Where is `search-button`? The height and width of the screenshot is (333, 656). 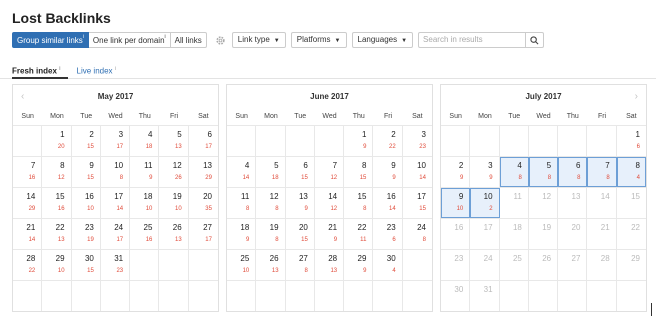
search-button is located at coordinates (535, 40).